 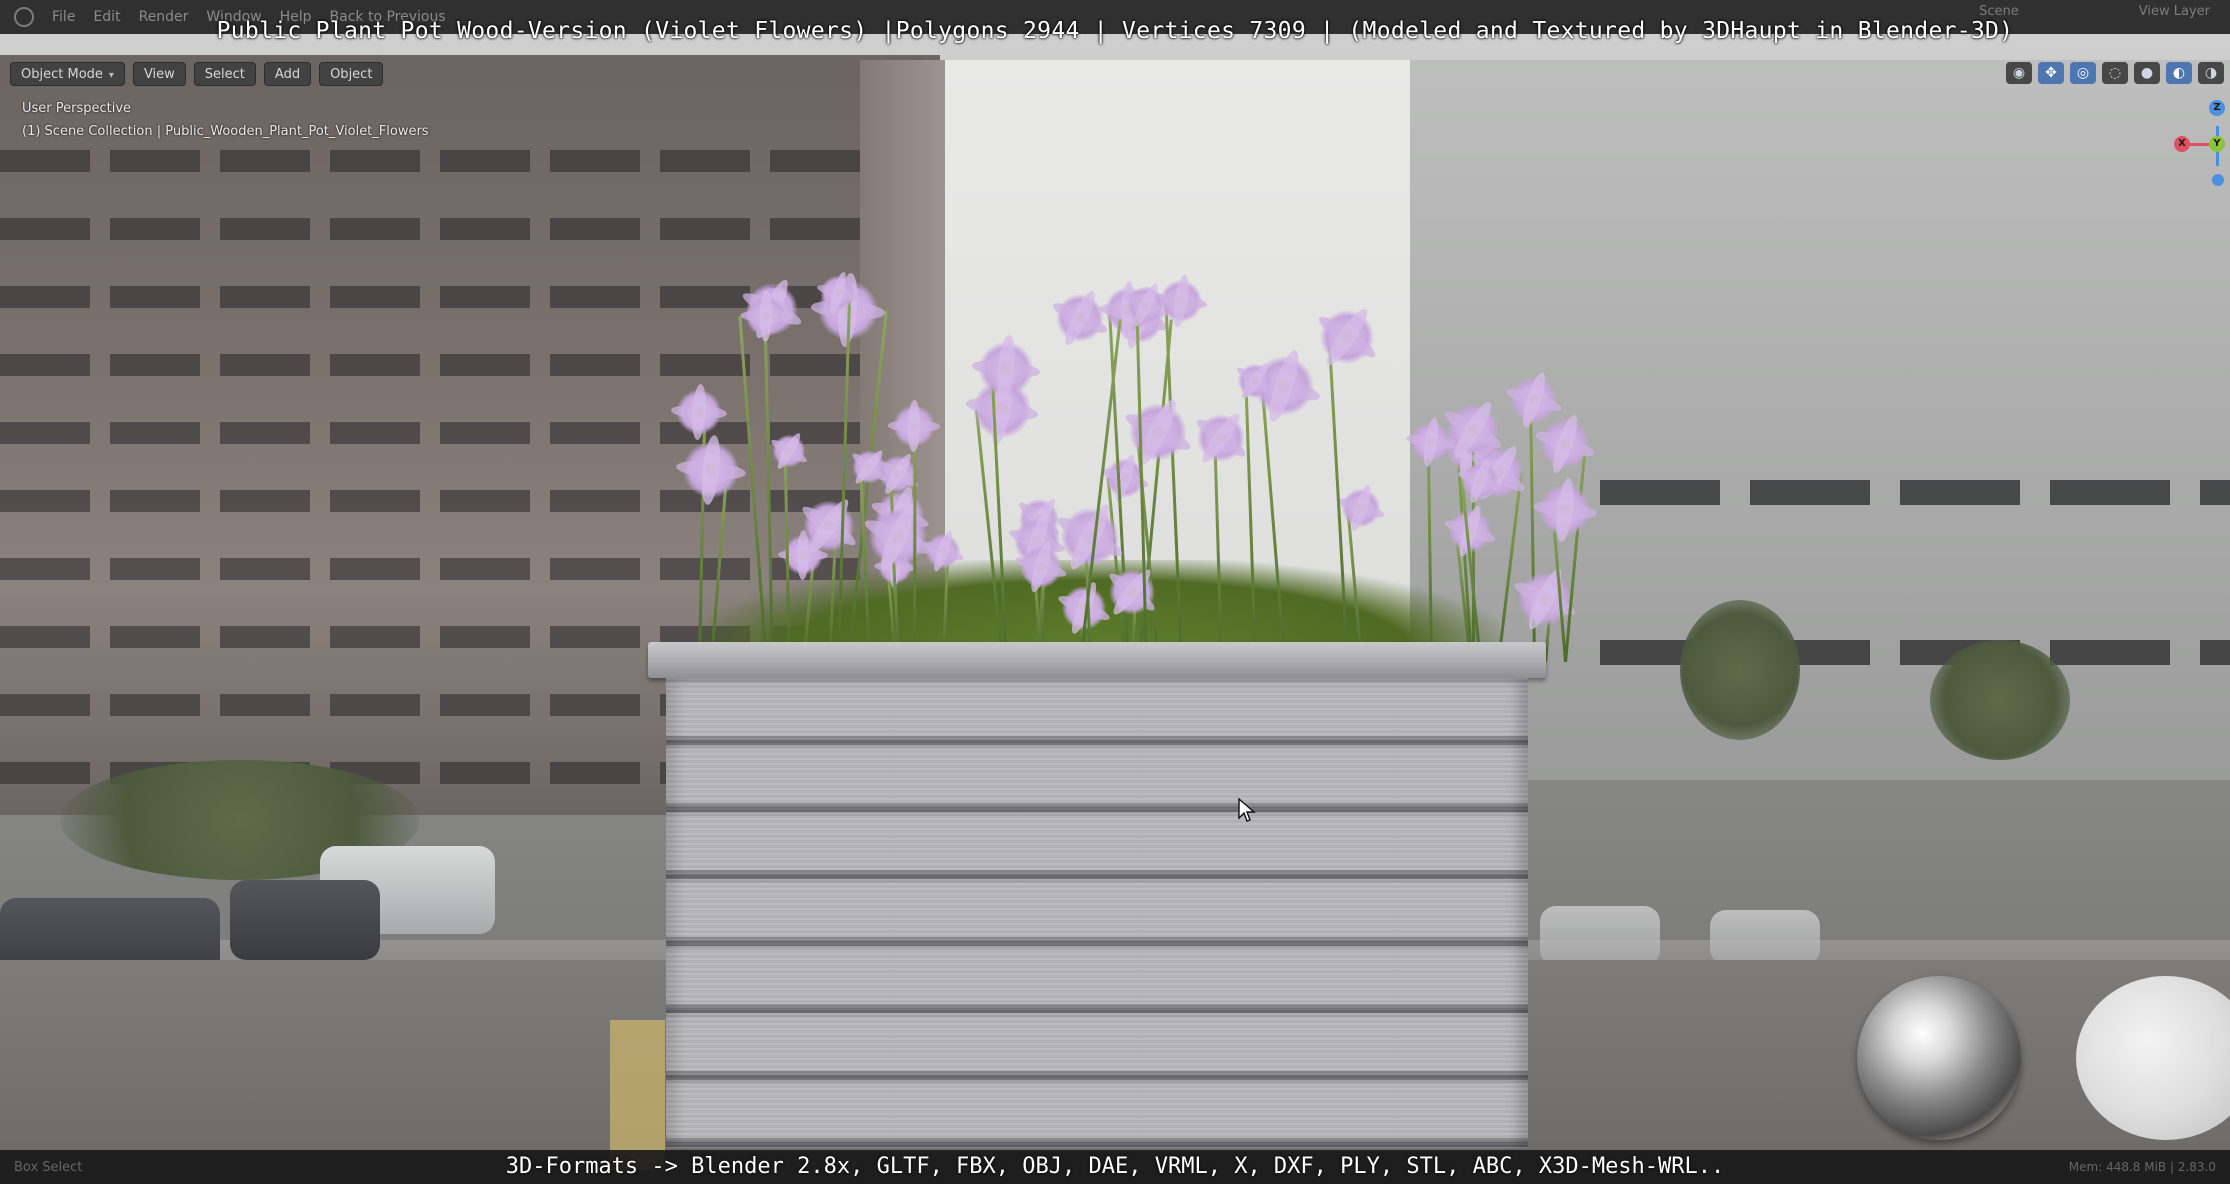 What do you see at coordinates (2019, 73) in the screenshot?
I see `eye-icon: ◉` at bounding box center [2019, 73].